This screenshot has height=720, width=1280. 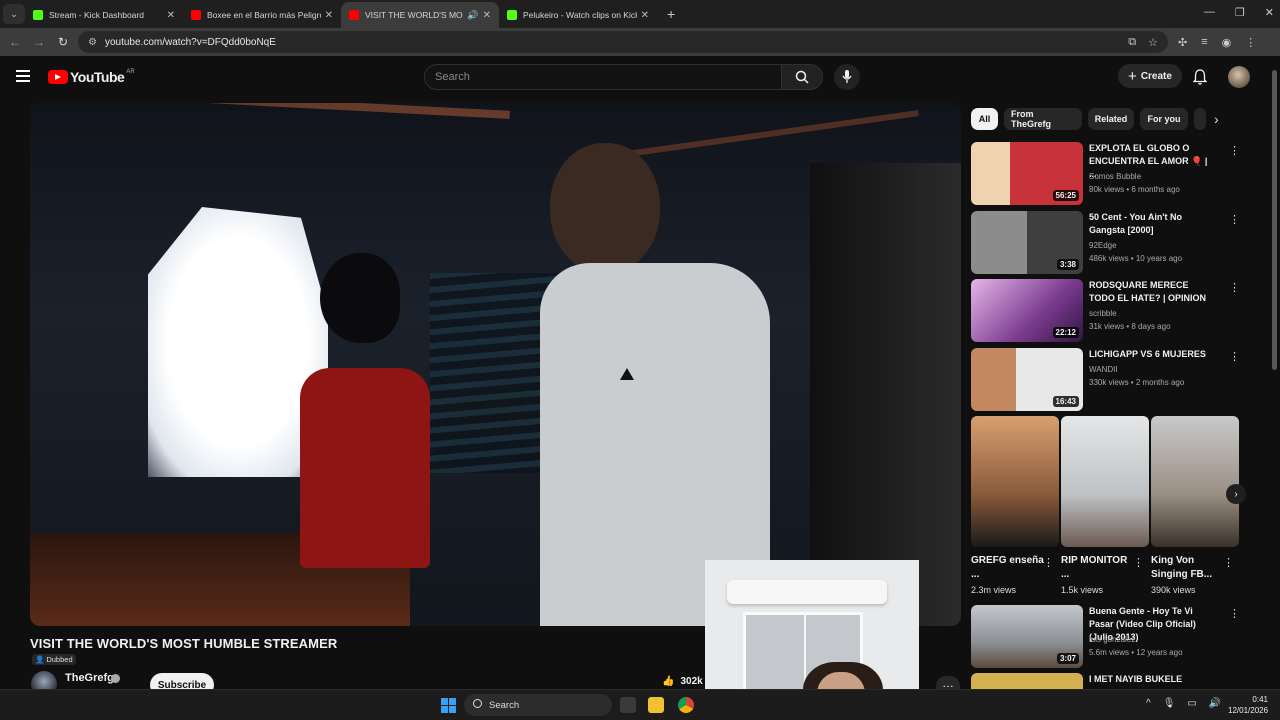 I want to click on task-view-icon, so click(x=628, y=705).